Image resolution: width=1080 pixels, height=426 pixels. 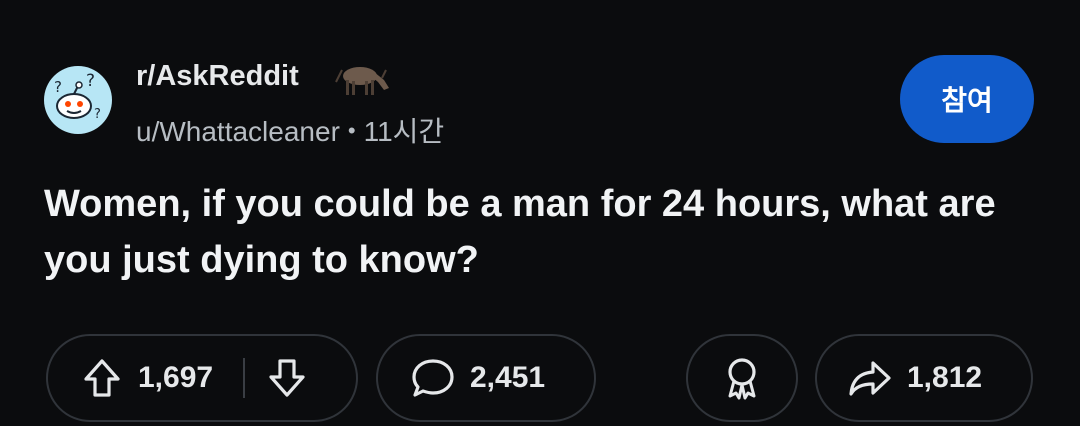 I want to click on subreddit-name: r/AskReddit, so click(x=217, y=76).